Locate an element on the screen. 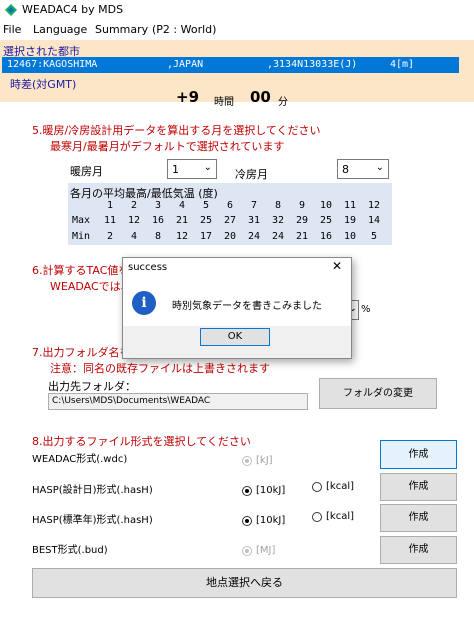 Image resolution: width=474 pixels, height=618 pixels. max-cell-11: 19 is located at coordinates (350, 220).